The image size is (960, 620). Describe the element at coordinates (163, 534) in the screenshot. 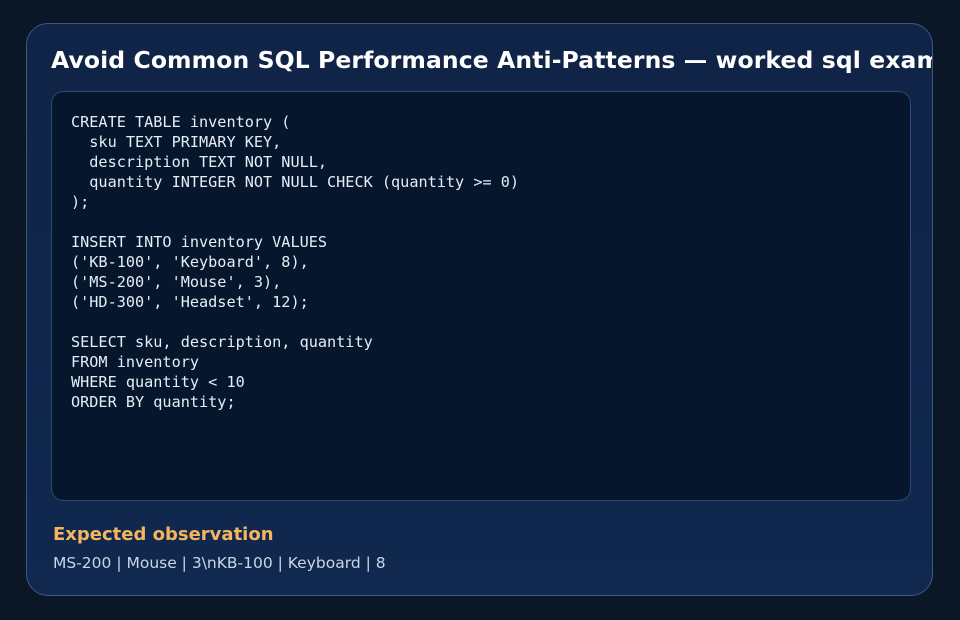

I see `observation-heading: Expected observation` at that location.